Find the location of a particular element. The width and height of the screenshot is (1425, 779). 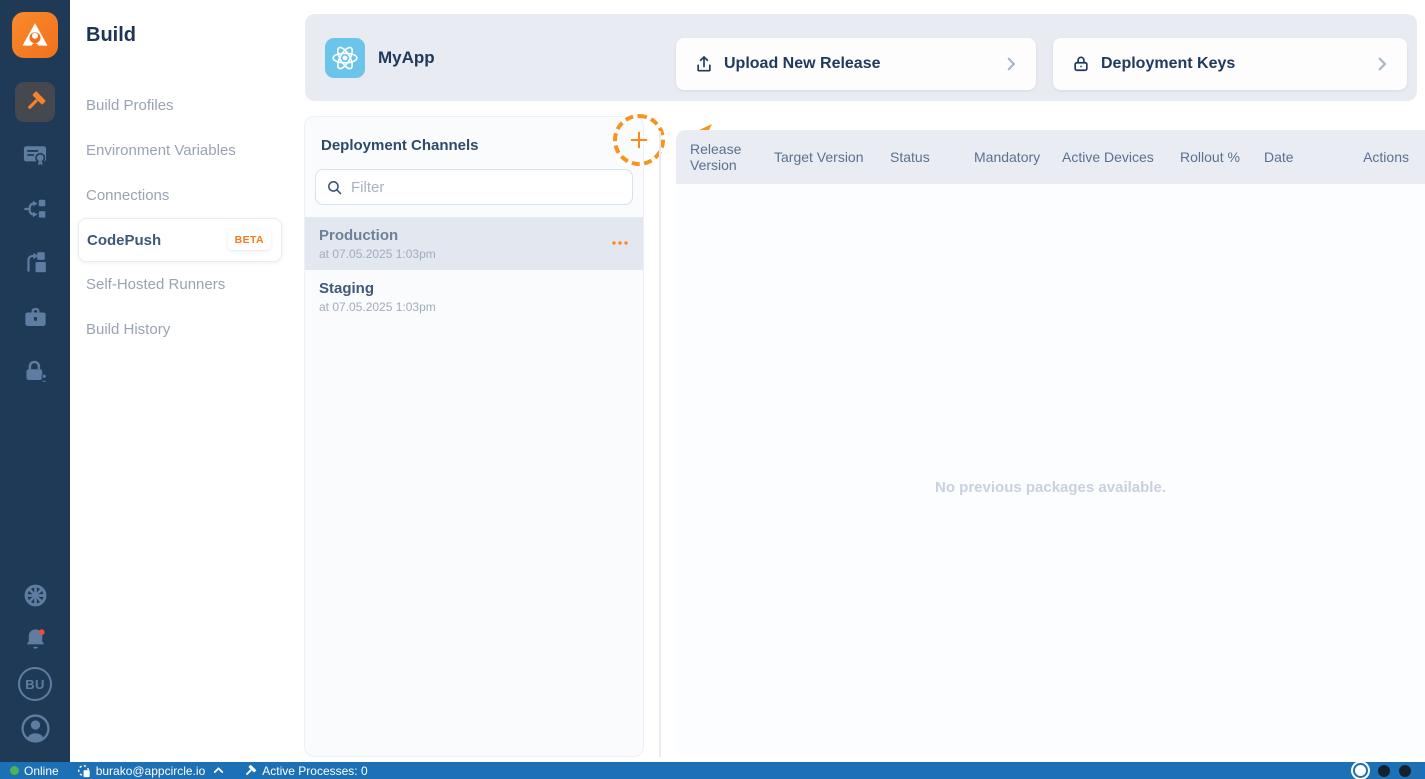

lock-user-icon is located at coordinates (37, 371).